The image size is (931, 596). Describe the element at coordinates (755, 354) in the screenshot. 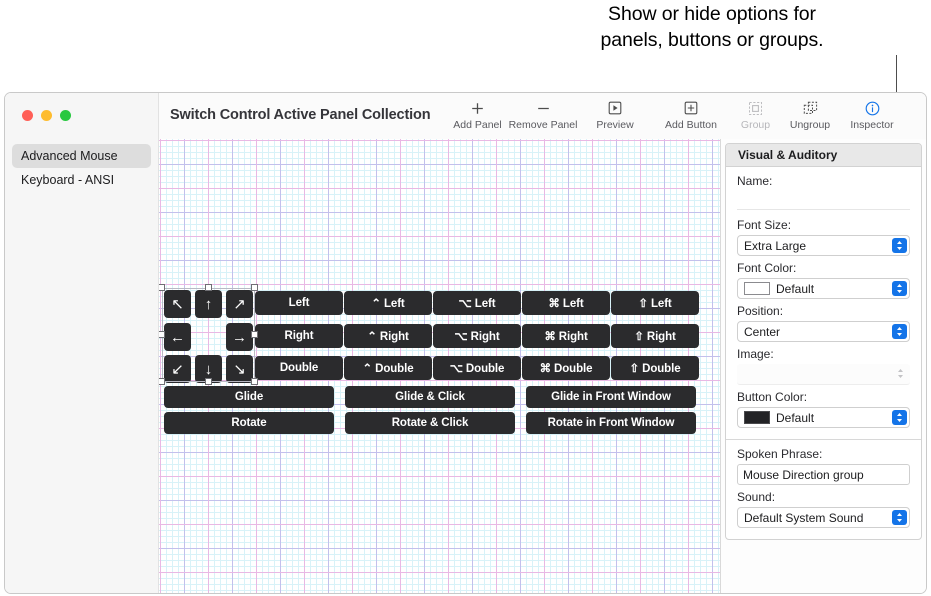

I see `image-label: Image:` at that location.